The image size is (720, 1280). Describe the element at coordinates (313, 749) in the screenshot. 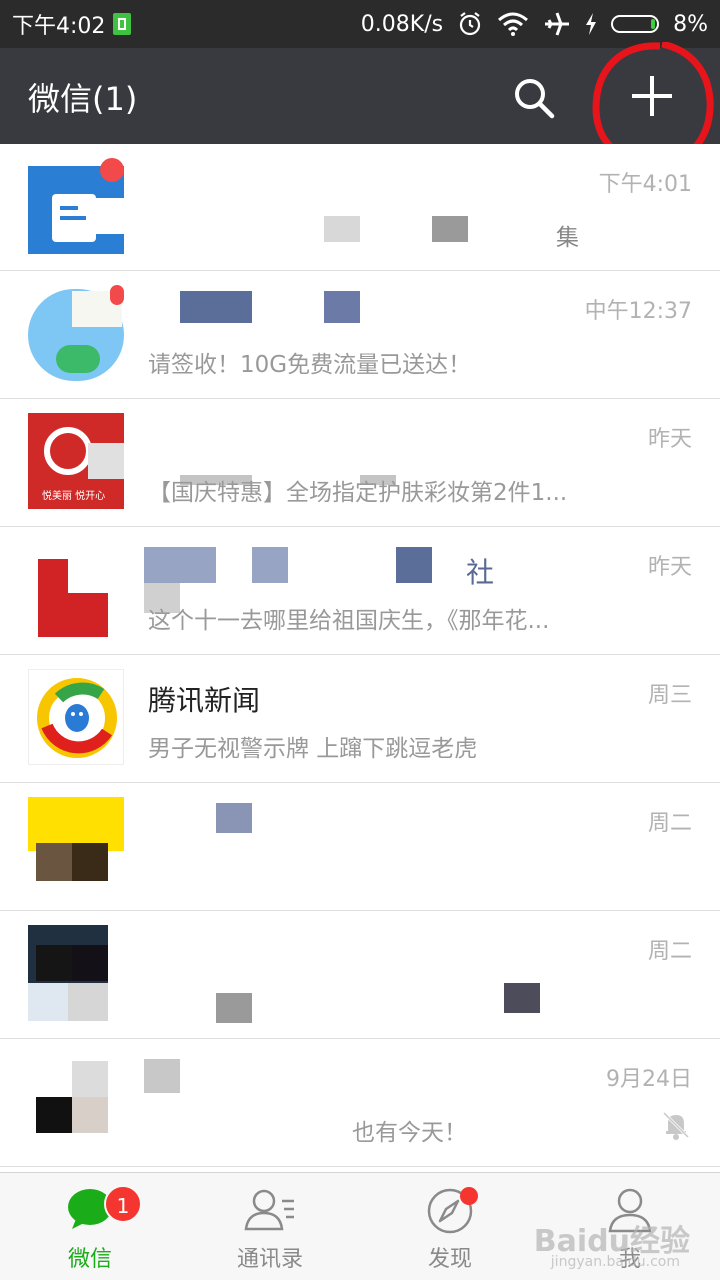

I see `chat-preview: 男子无视警示牌 上蹿下跳逗老虎` at that location.